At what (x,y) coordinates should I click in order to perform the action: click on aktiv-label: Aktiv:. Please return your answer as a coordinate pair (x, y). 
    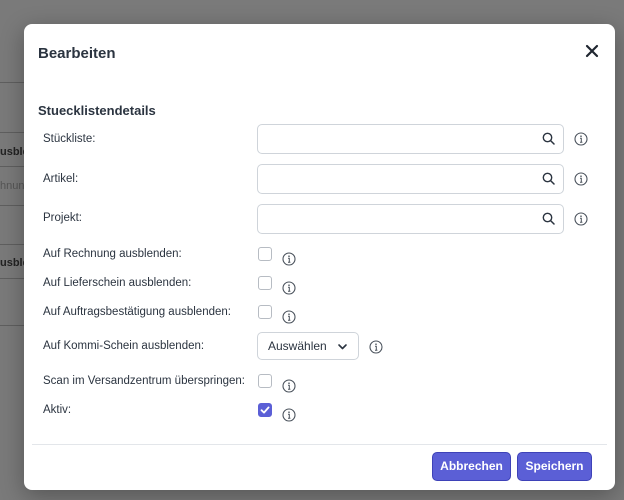
    Looking at the image, I should click on (57, 410).